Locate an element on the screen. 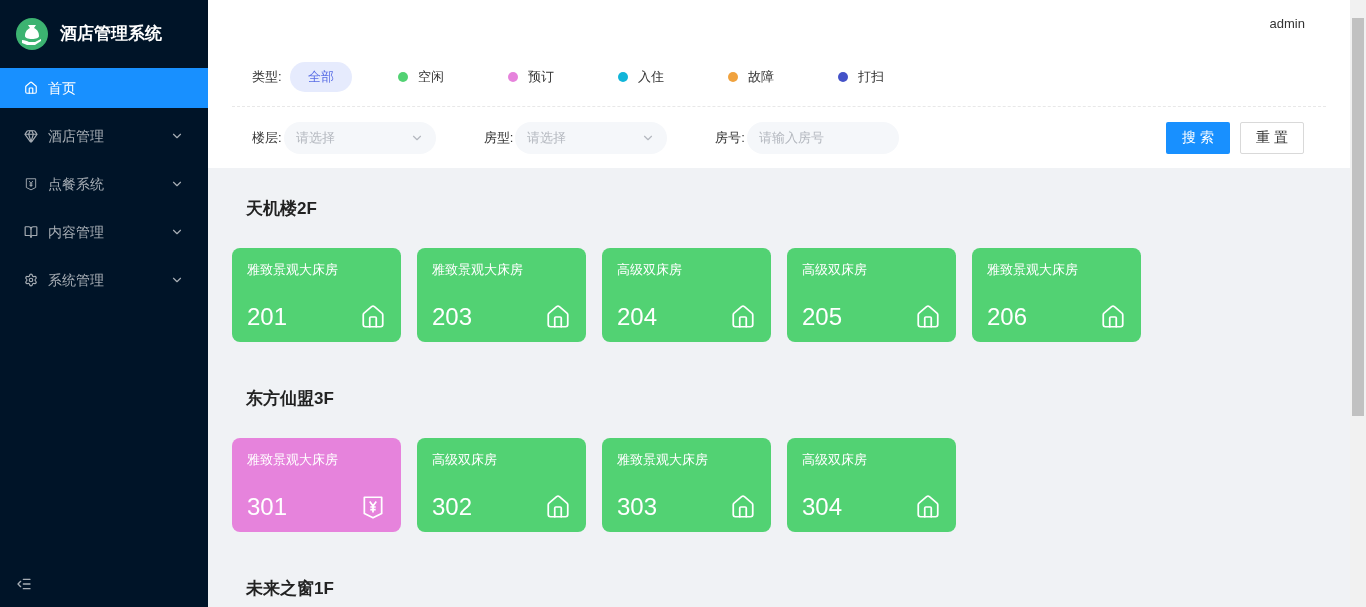  room-card: 高级双床房 205 is located at coordinates (871, 295).